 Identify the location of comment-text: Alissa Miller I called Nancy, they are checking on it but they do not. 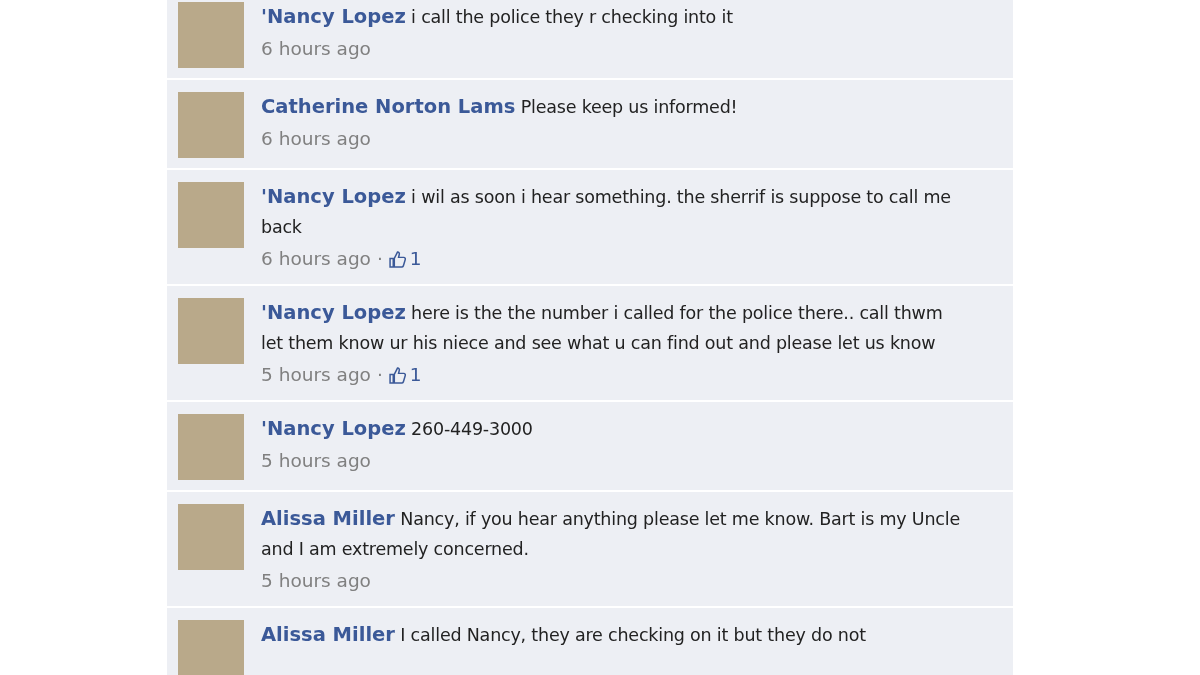
(564, 635).